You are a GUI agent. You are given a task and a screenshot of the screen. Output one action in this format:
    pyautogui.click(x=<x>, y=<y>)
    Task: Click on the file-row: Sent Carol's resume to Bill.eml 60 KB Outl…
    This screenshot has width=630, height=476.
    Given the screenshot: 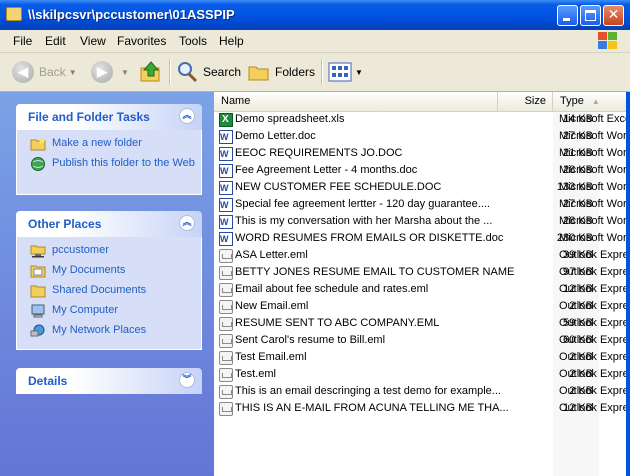 What is the action you would take?
    pyautogui.click(x=422, y=341)
    